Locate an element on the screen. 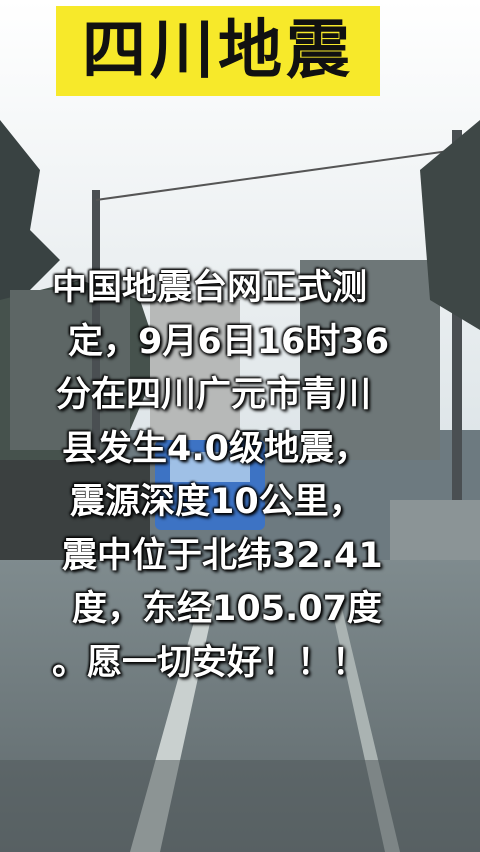 Image resolution: width=480 pixels, height=852 pixels. title-banner: 四川地震 is located at coordinates (218, 51).